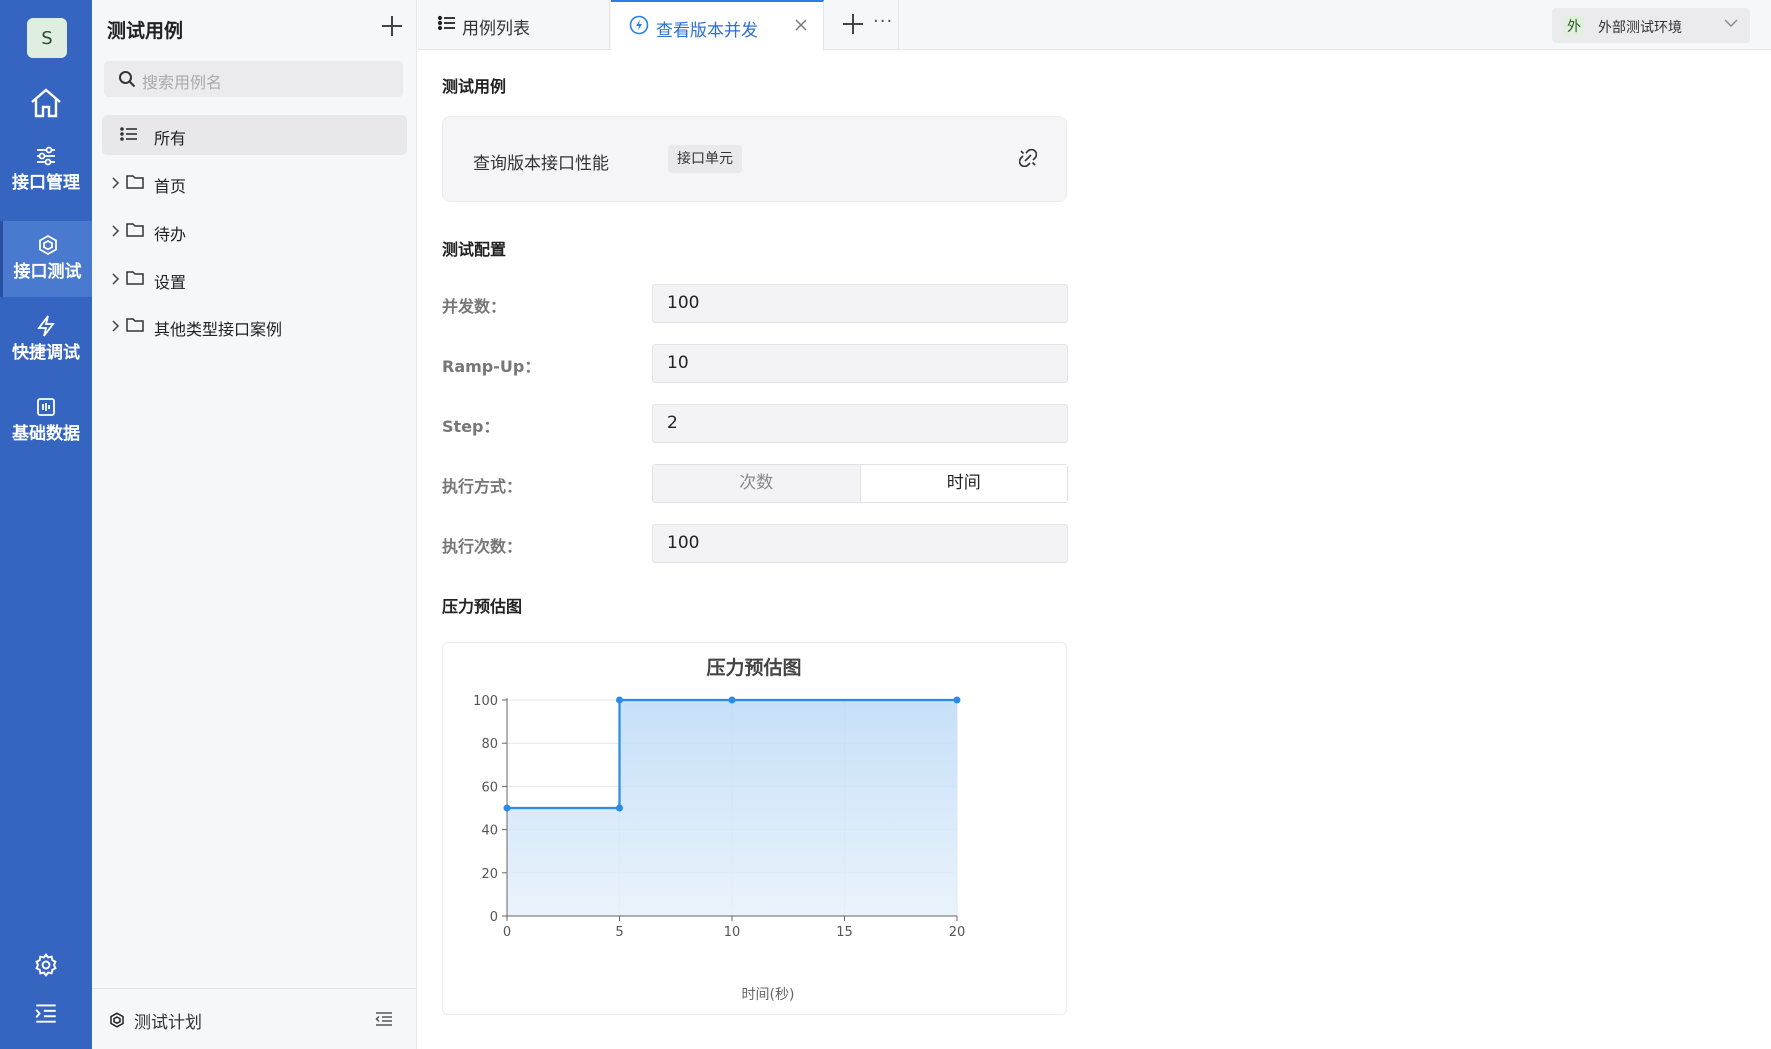 This screenshot has height=1049, width=1771. I want to click on case-type-tag: 接口单元, so click(705, 159).